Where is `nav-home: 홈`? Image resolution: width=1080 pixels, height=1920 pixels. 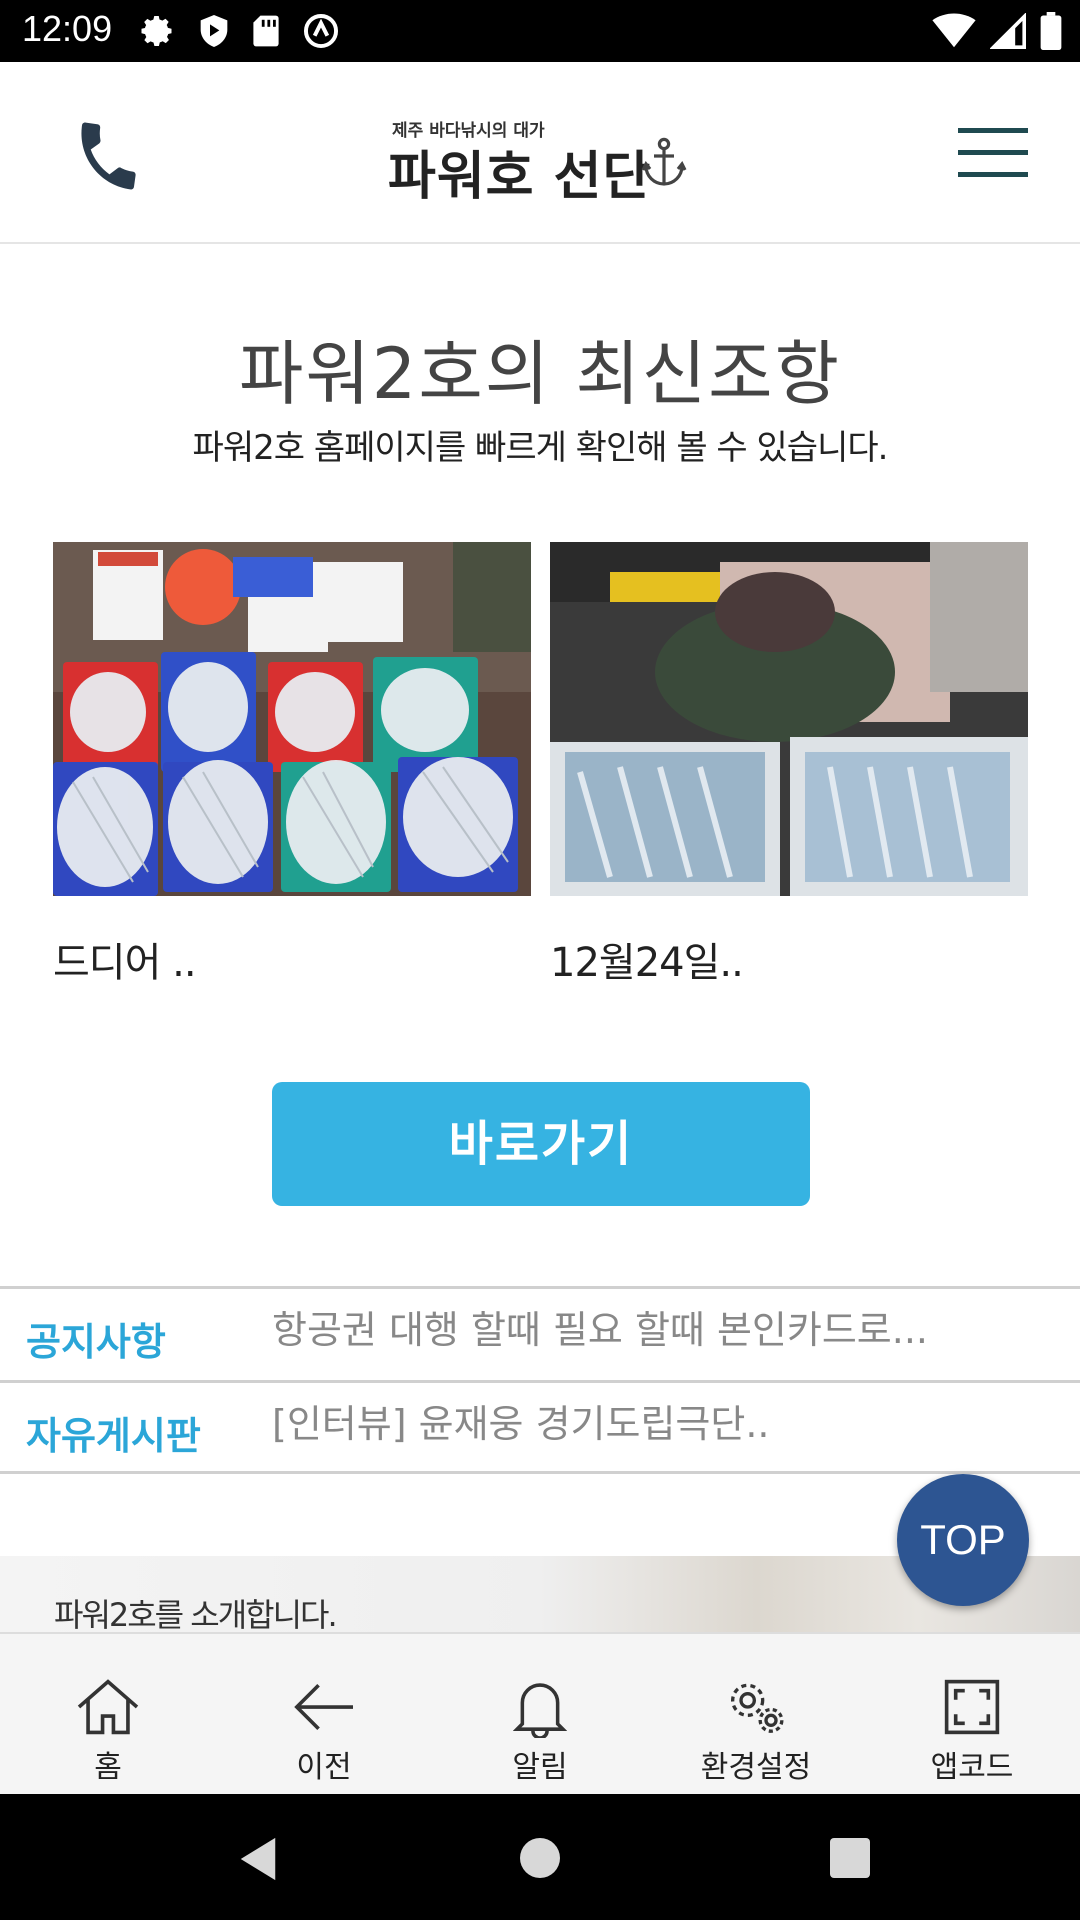 nav-home: 홈 is located at coordinates (108, 1714).